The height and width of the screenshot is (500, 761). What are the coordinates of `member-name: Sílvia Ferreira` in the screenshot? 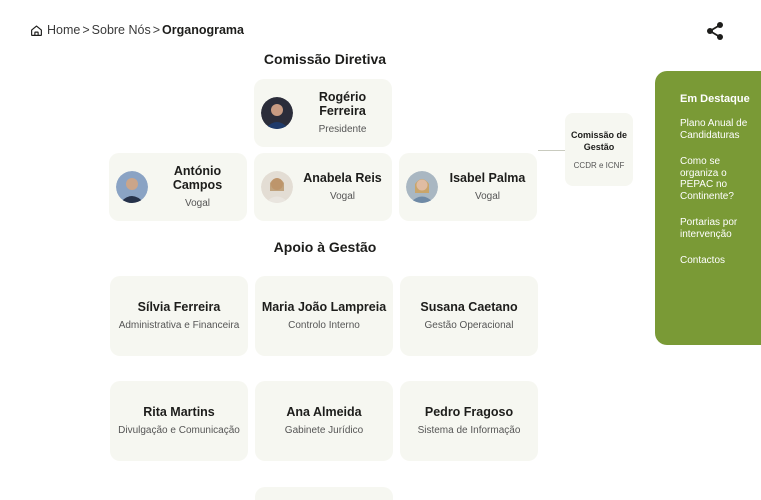 It's located at (179, 306).